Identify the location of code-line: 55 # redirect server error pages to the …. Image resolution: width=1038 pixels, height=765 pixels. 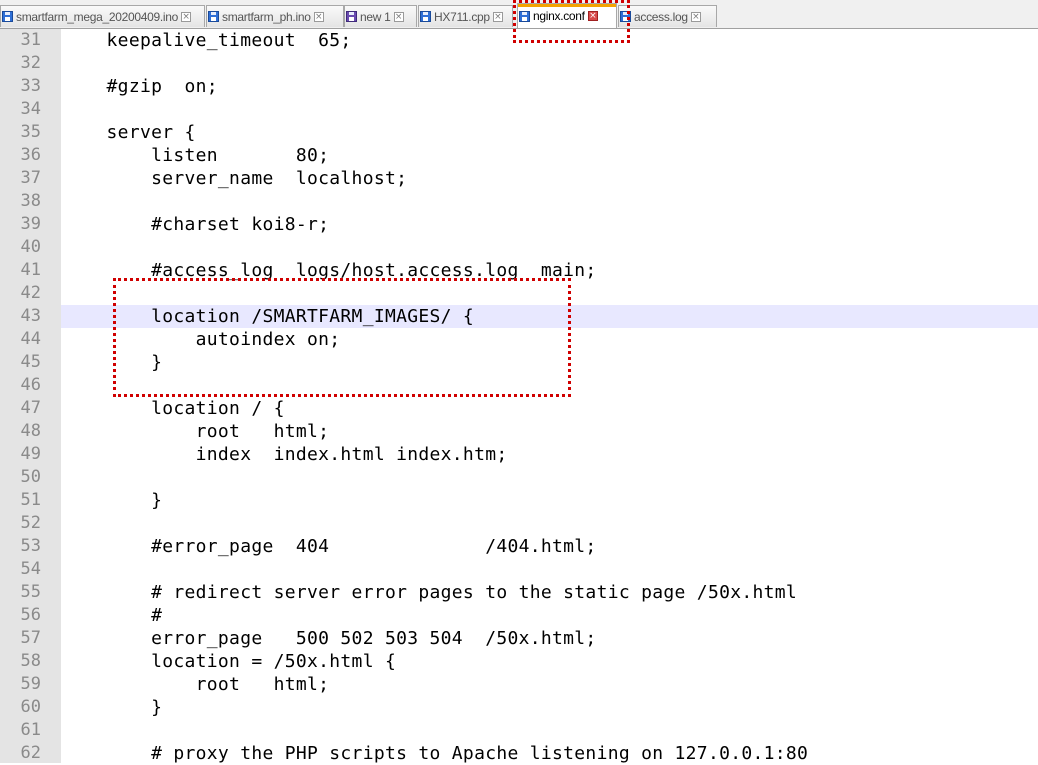
(519, 592).